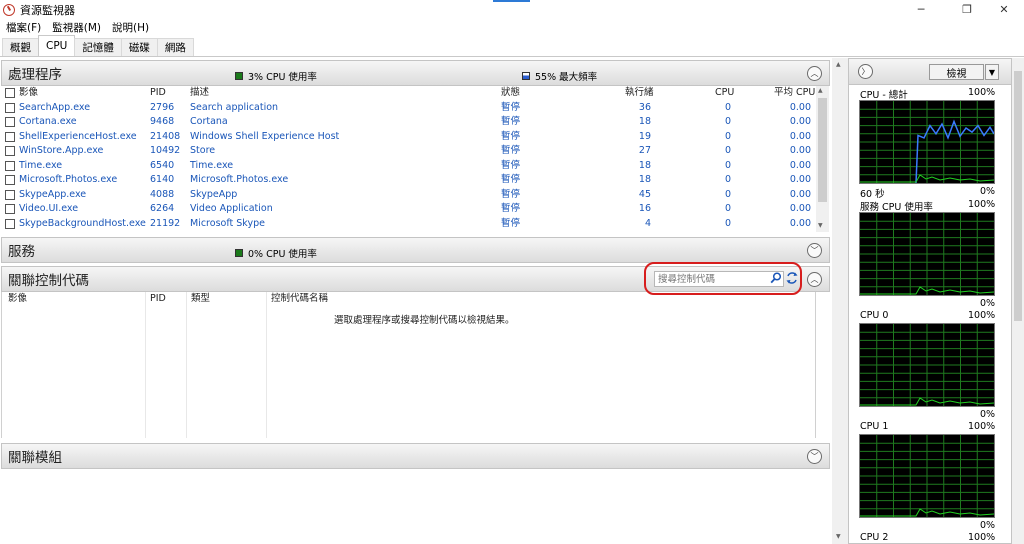 Image resolution: width=1024 pixels, height=544 pixels. Describe the element at coordinates (526, 76) in the screenshot. I see `frequency-swatch` at that location.